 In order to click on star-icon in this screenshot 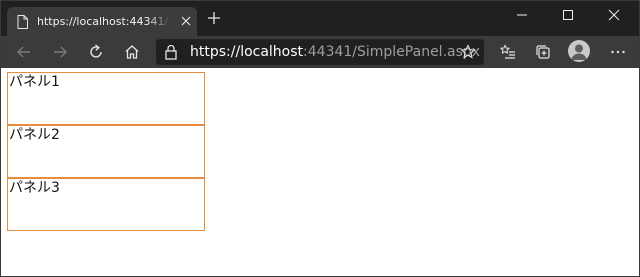, I will do `click(468, 52)`.